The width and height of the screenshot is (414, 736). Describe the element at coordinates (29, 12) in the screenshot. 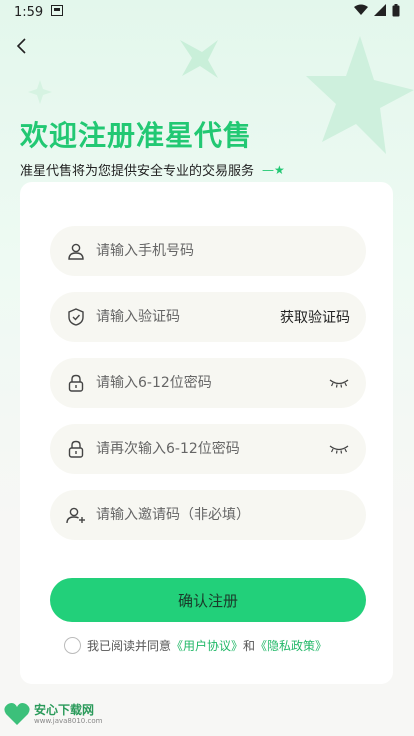

I see `status-time: 1:59` at that location.